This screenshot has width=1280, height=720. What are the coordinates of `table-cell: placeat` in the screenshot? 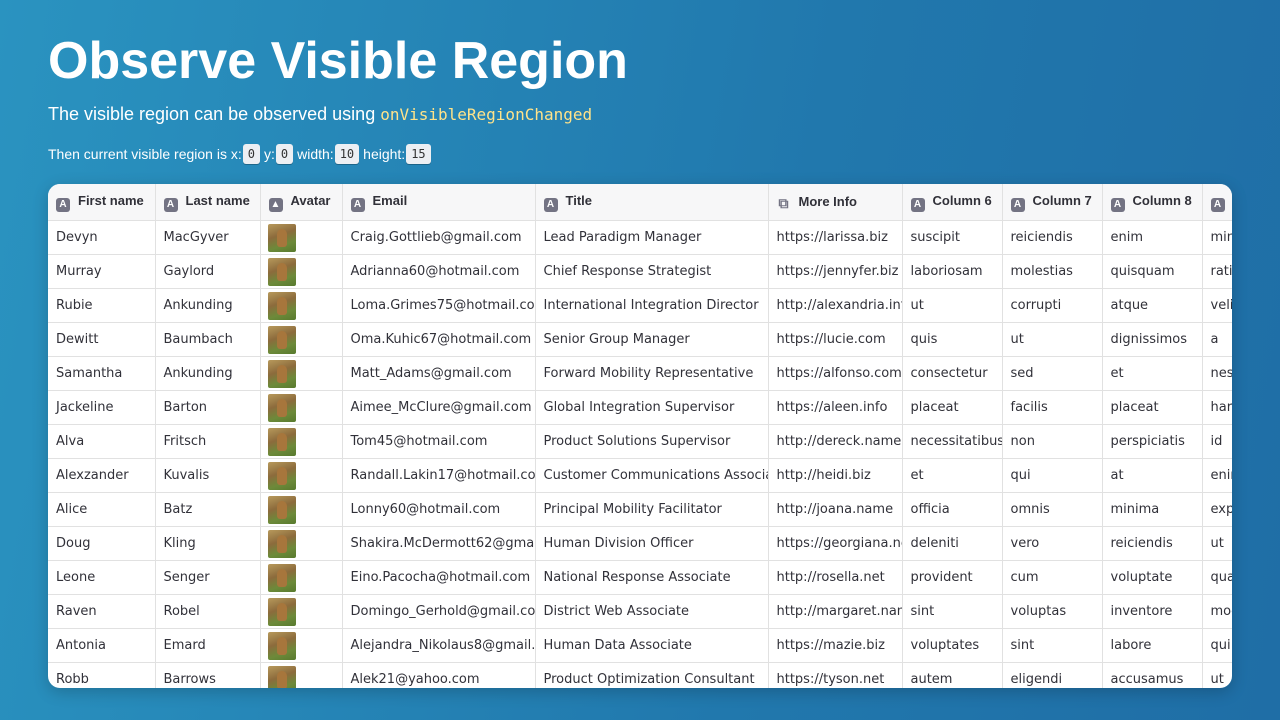 It's located at (952, 407).